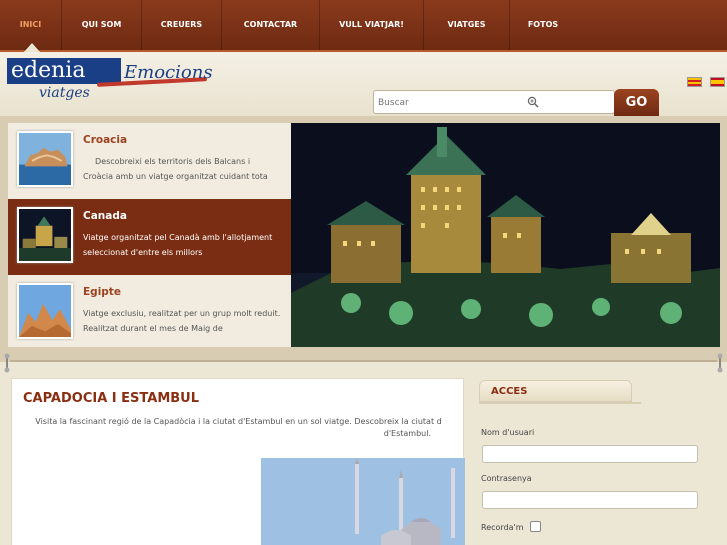  What do you see at coordinates (64, 93) in the screenshot?
I see `logo-viatges-text: viatges` at bounding box center [64, 93].